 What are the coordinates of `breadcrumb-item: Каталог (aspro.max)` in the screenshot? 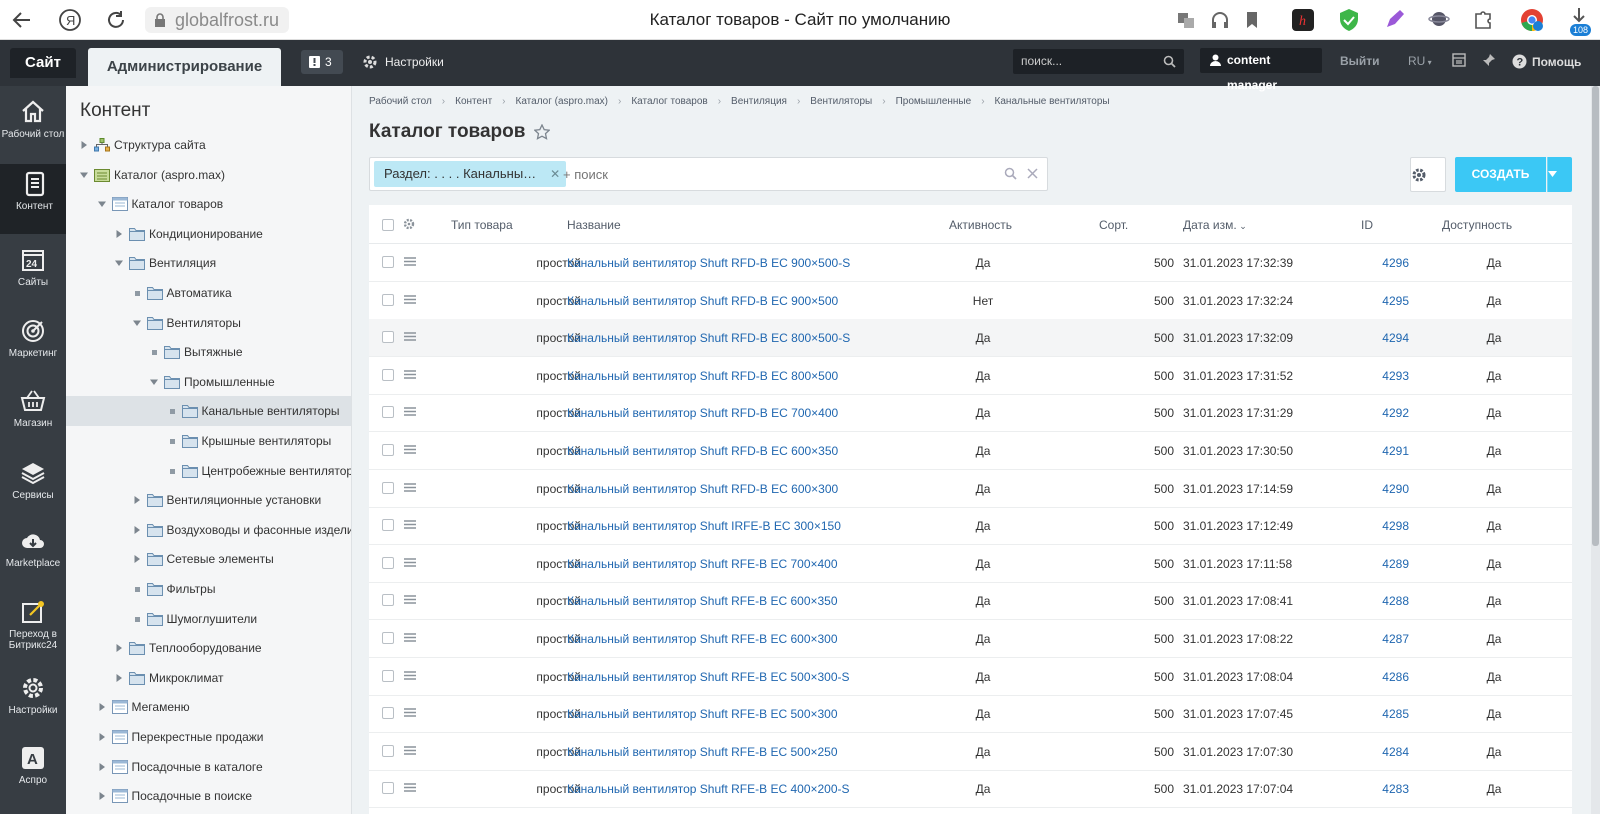 It's located at (562, 101).